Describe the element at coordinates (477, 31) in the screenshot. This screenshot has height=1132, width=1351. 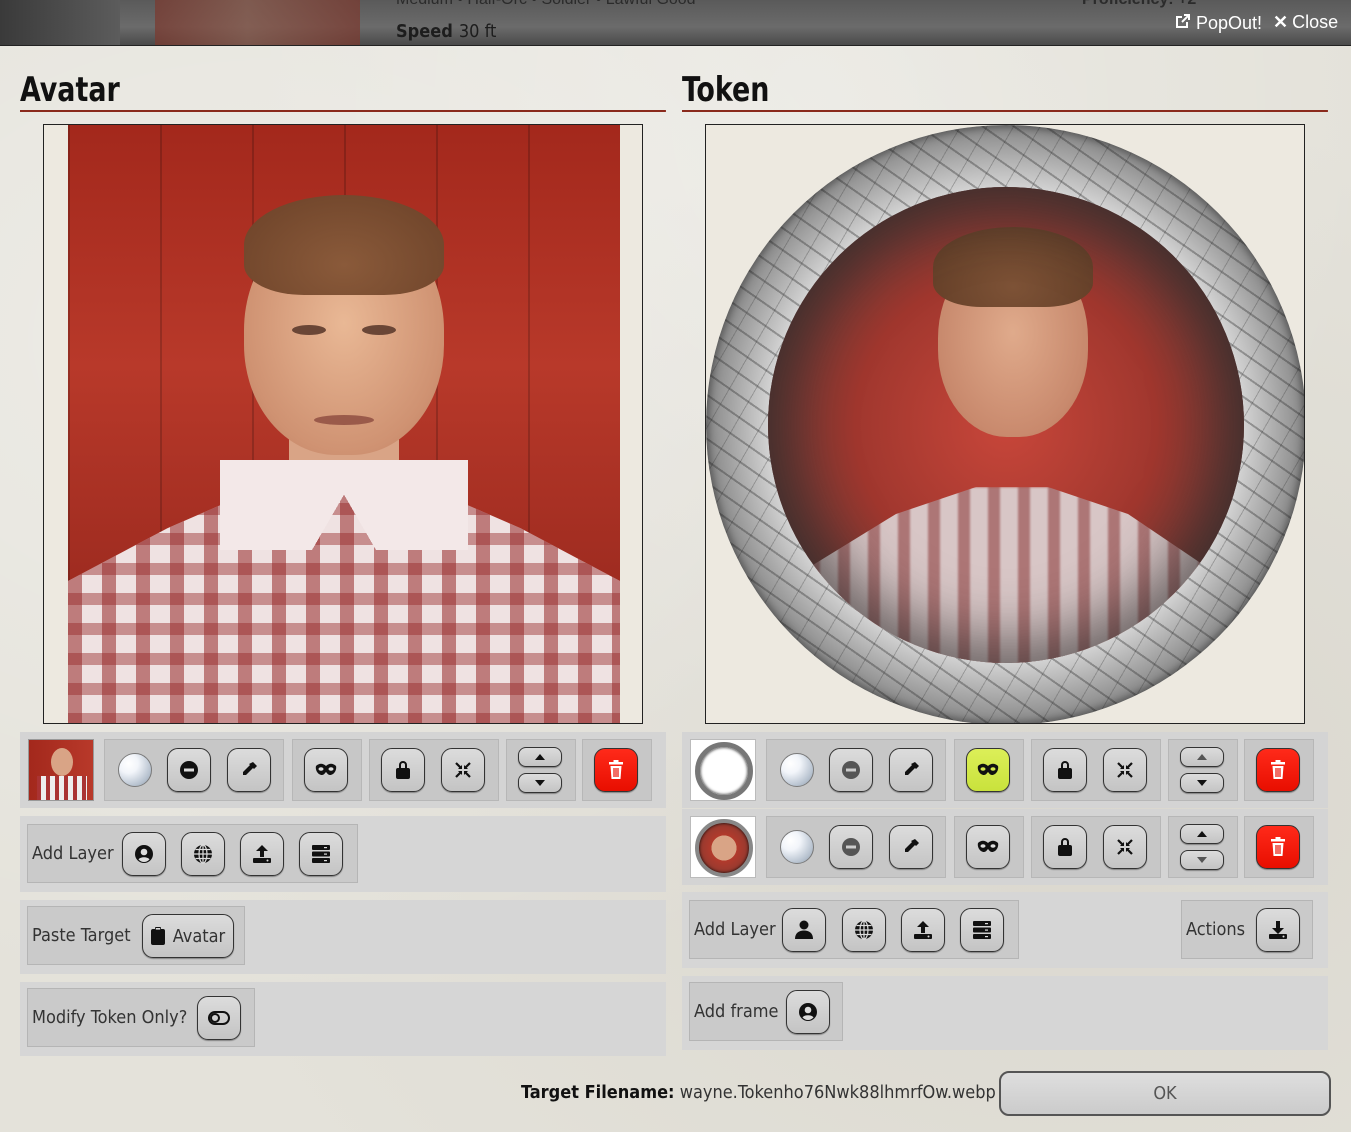
I see `speed-value: 30 ft` at that location.